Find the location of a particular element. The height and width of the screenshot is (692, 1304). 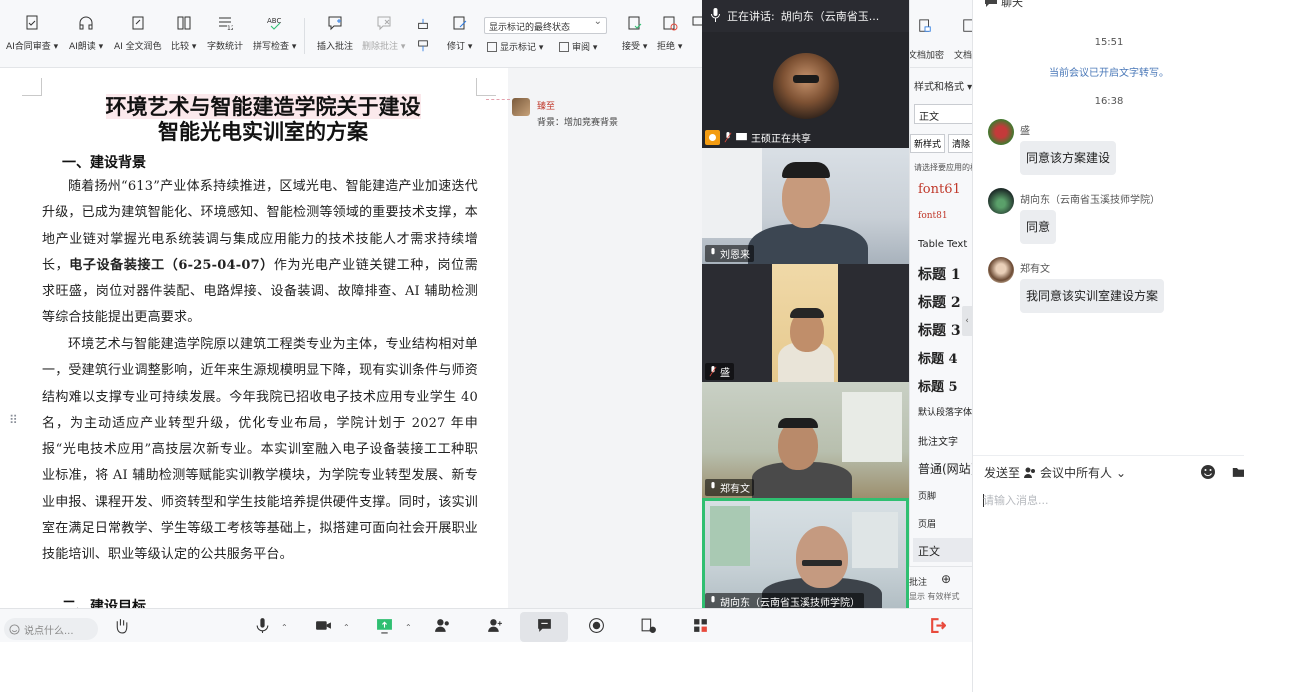

next-comment-icon is located at coordinates (423, 45).